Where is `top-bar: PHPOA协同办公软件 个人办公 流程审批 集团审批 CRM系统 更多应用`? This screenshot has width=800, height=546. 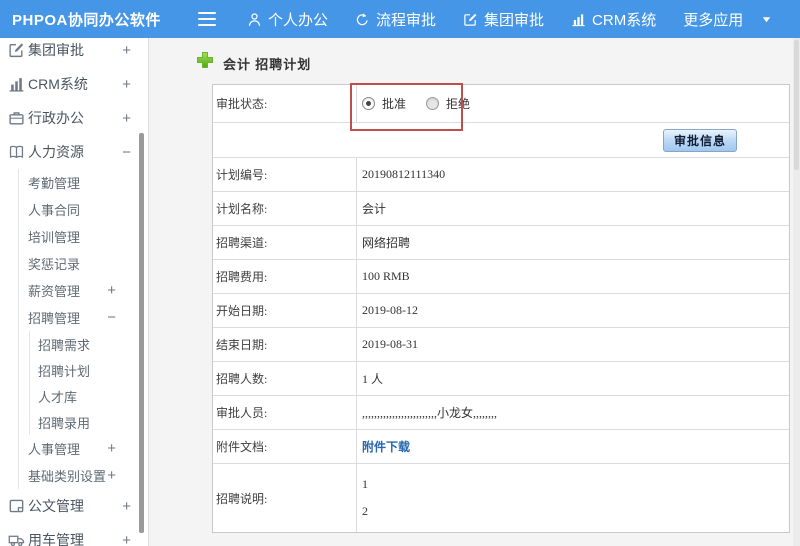
top-bar: PHPOA协同办公软件 个人办公 流程审批 集团审批 CRM系统 更多应用 is located at coordinates (400, 19).